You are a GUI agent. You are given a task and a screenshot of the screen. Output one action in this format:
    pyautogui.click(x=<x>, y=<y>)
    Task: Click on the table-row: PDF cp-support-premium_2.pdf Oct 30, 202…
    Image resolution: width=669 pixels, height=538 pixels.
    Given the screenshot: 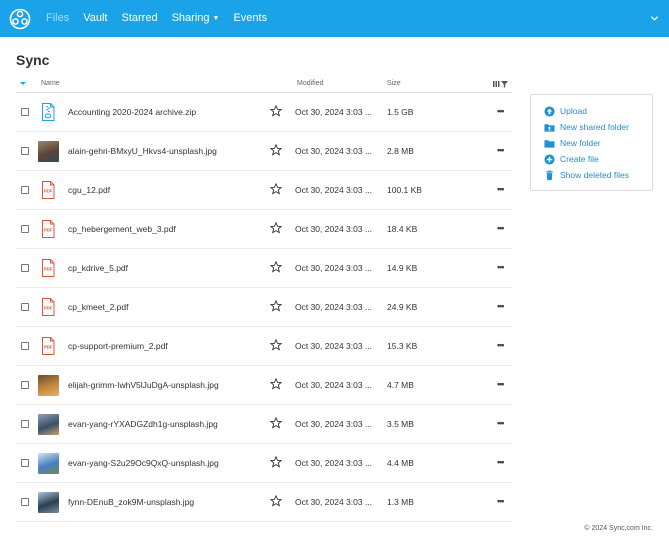 What is the action you would take?
    pyautogui.click(x=264, y=346)
    